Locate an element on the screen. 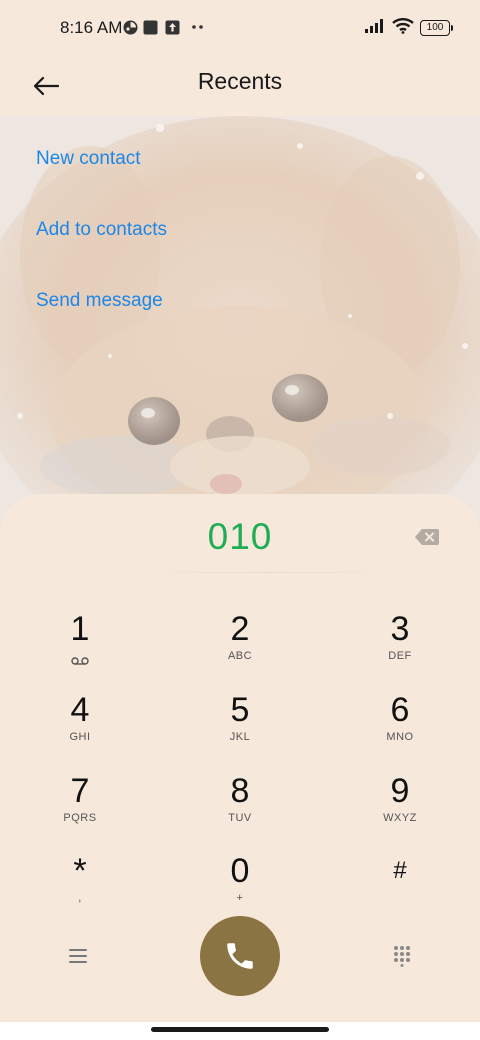 The height and width of the screenshot is (1040, 480). key-digit: * is located at coordinates (80, 871).